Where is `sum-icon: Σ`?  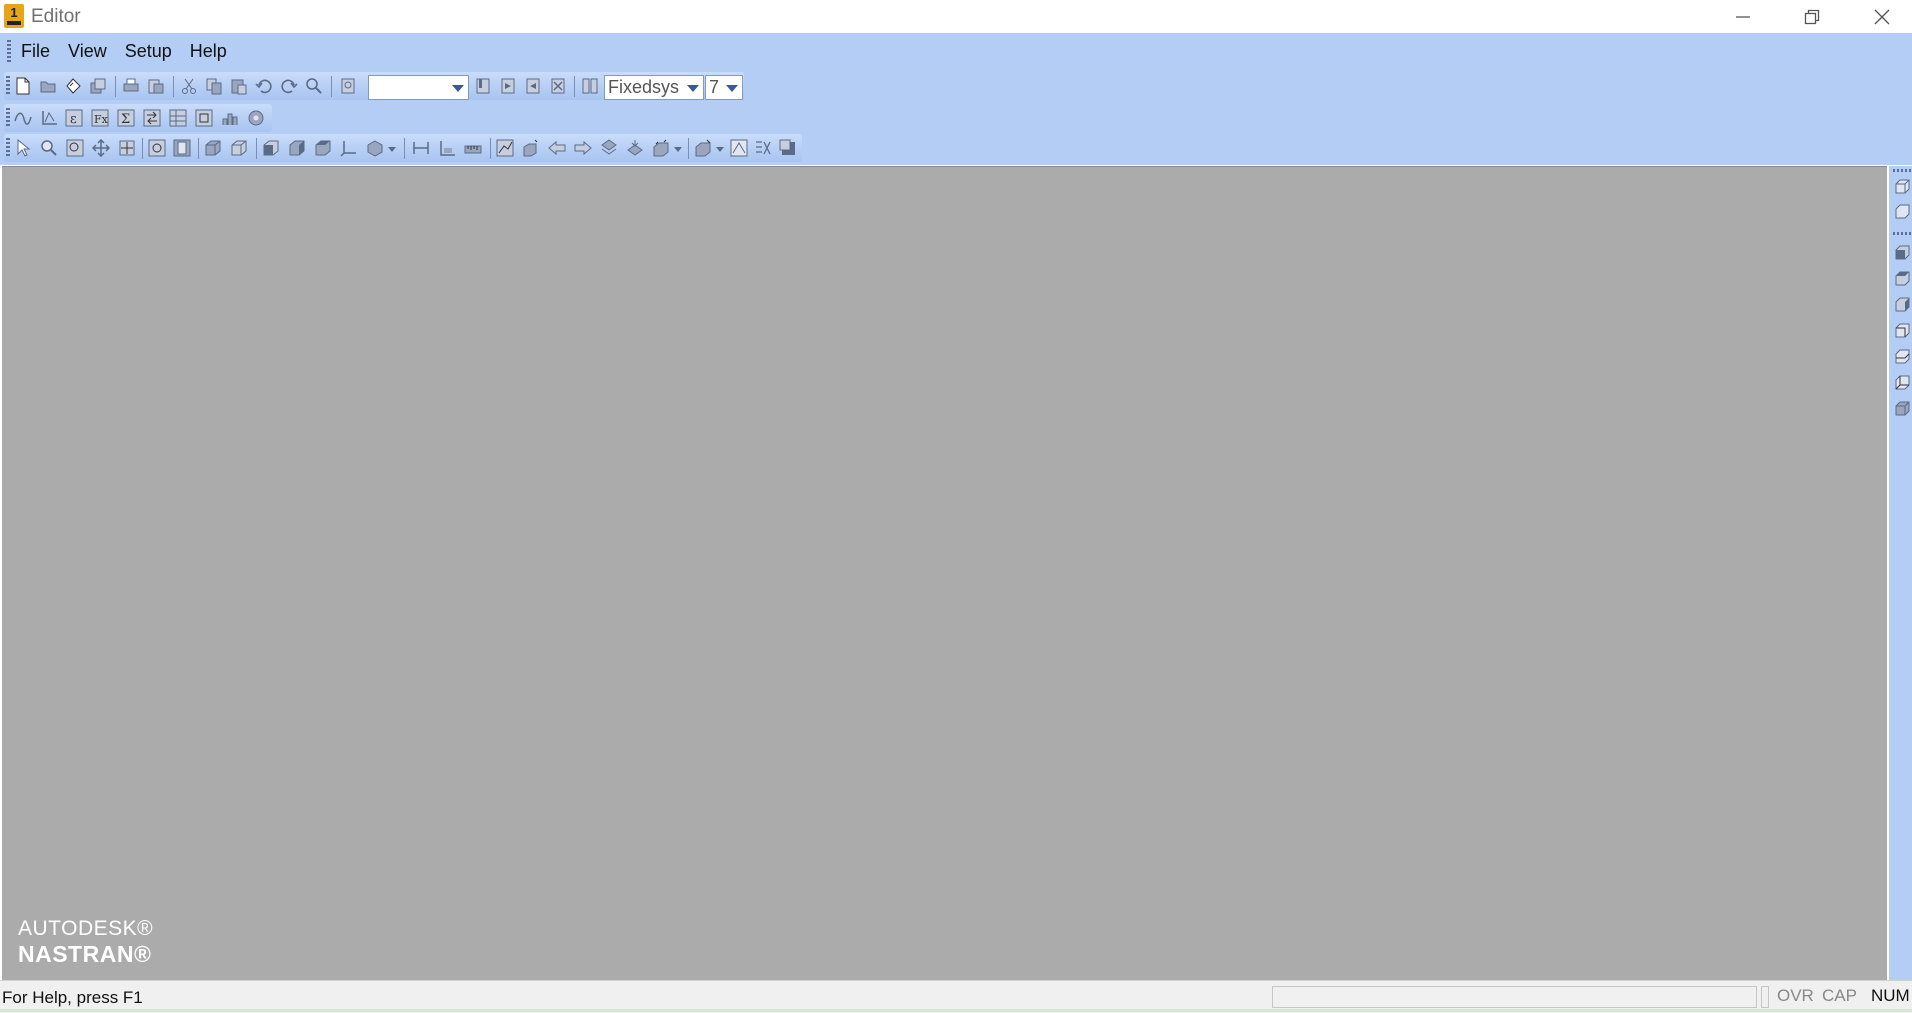
sum-icon: Σ is located at coordinates (126, 118).